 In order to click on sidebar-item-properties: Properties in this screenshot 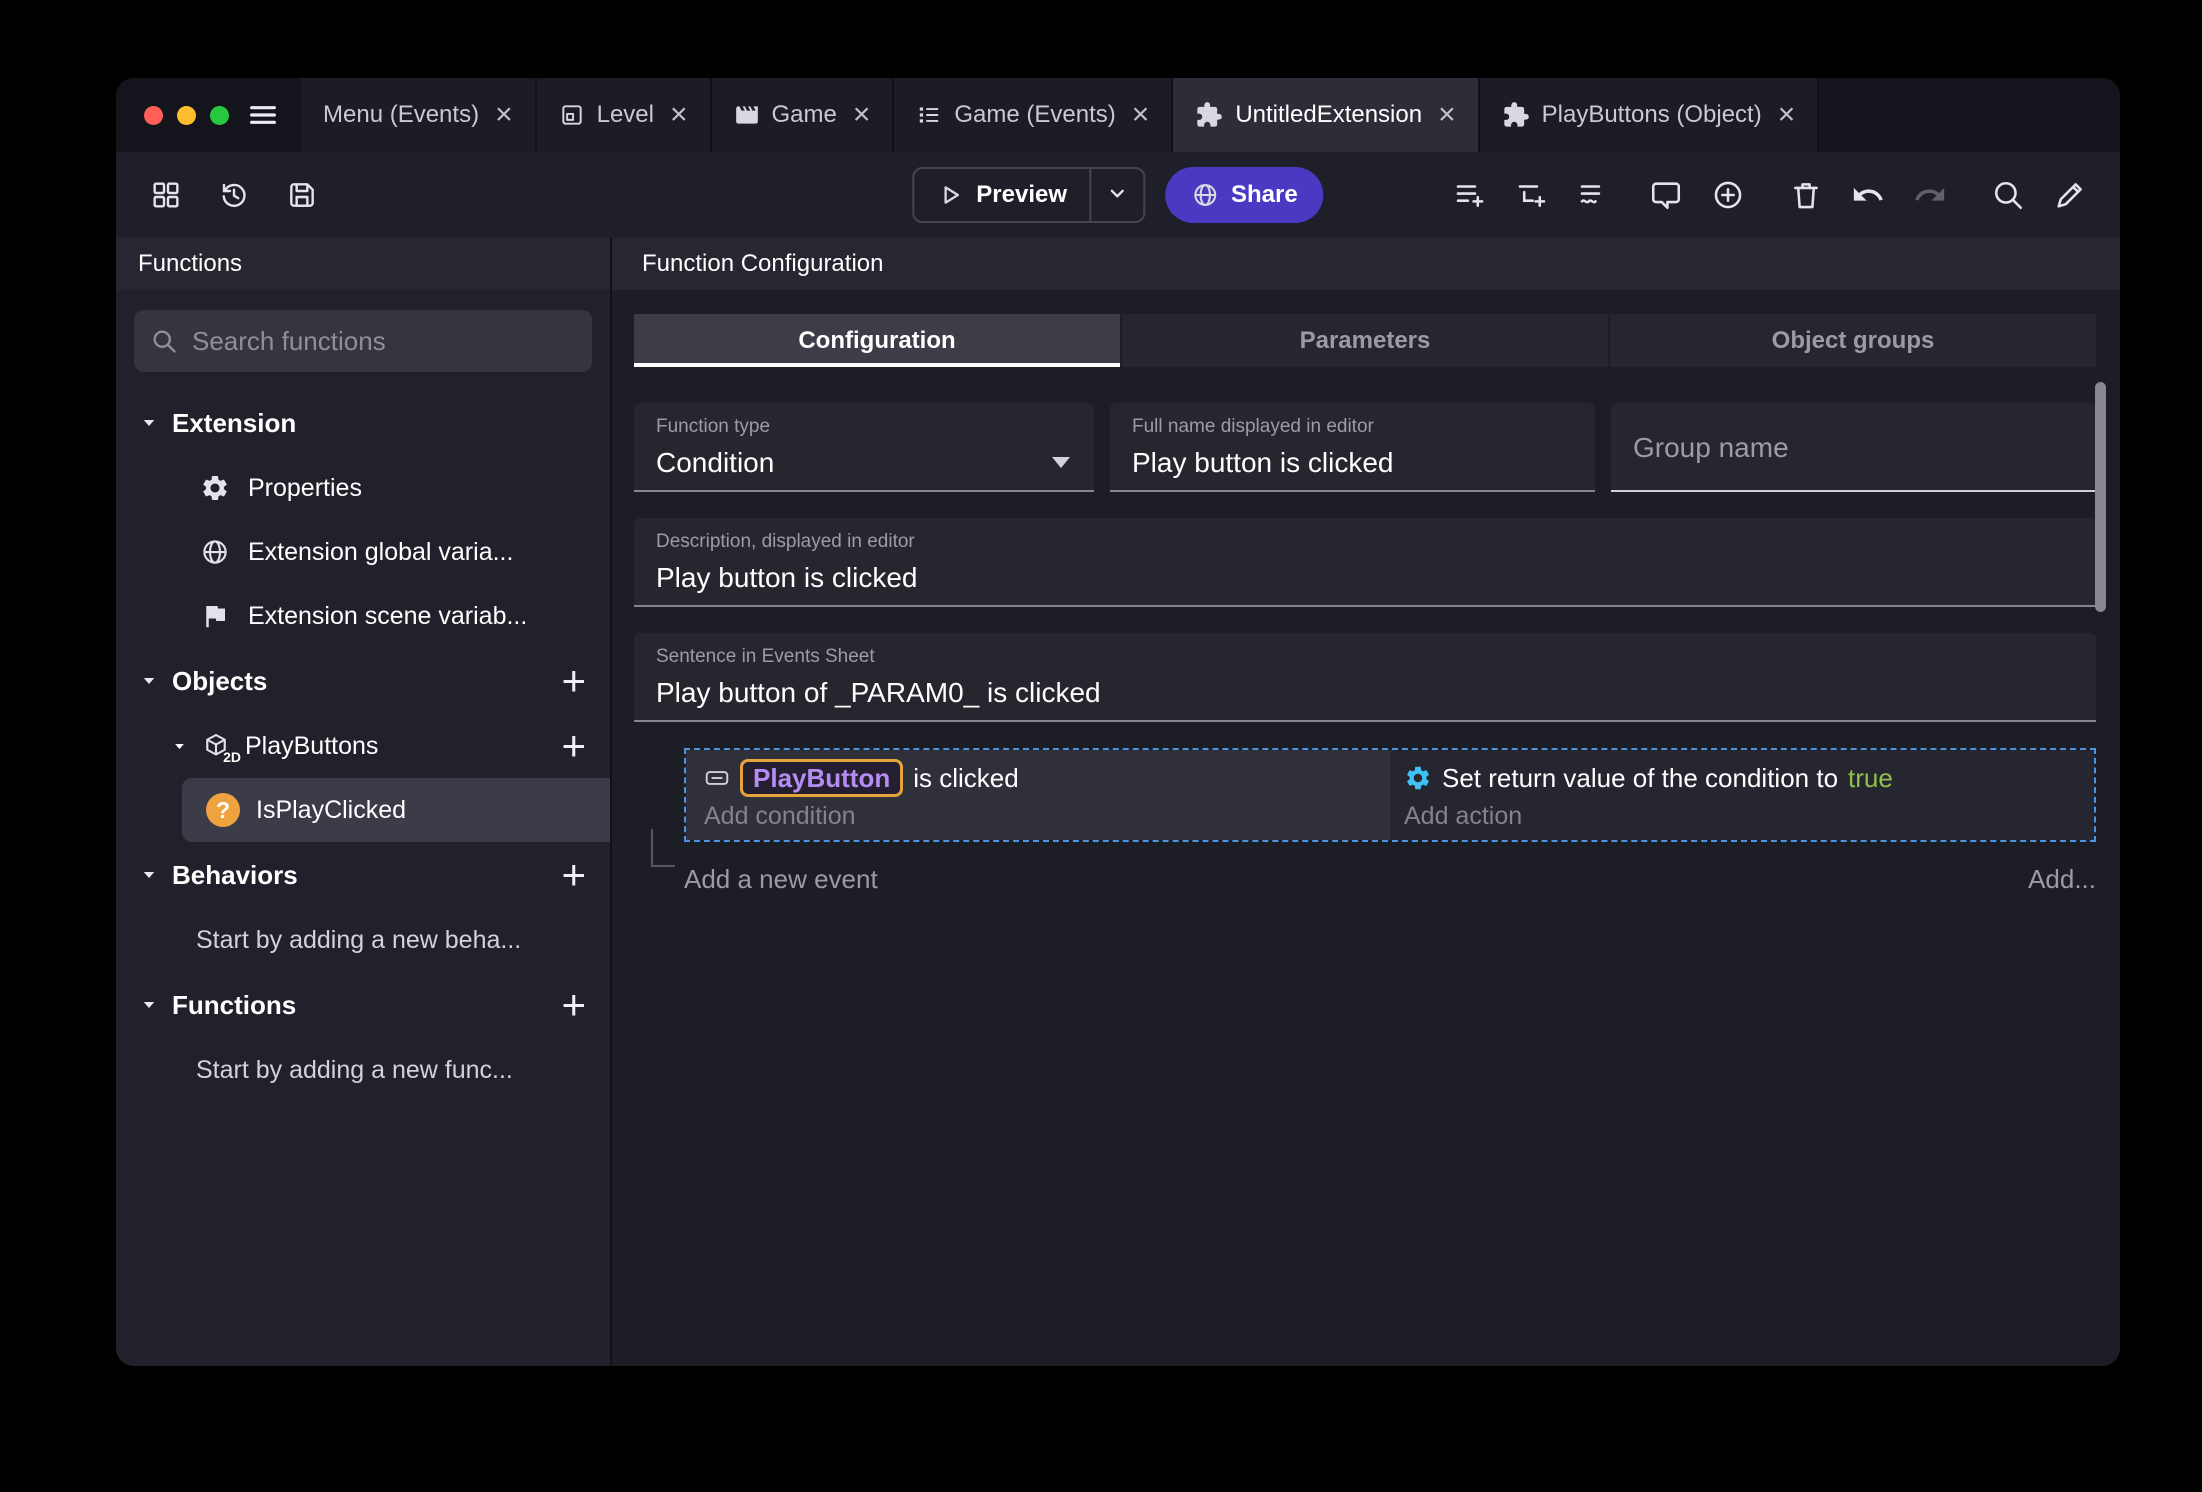, I will do `click(363, 488)`.